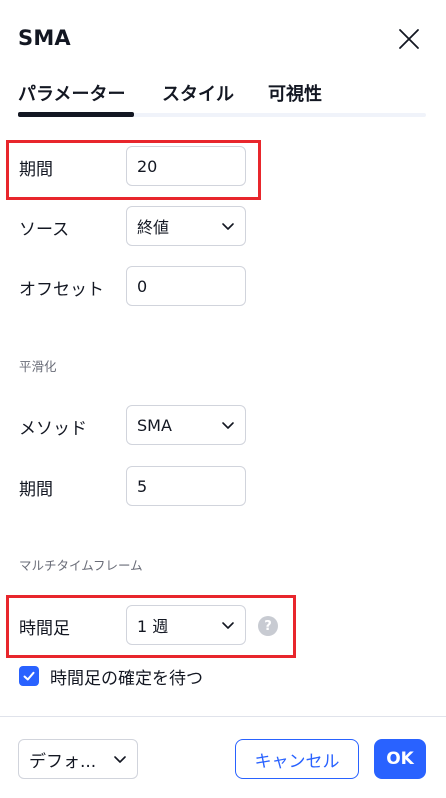  What do you see at coordinates (154, 425) in the screenshot?
I see `method-value: SMA` at bounding box center [154, 425].